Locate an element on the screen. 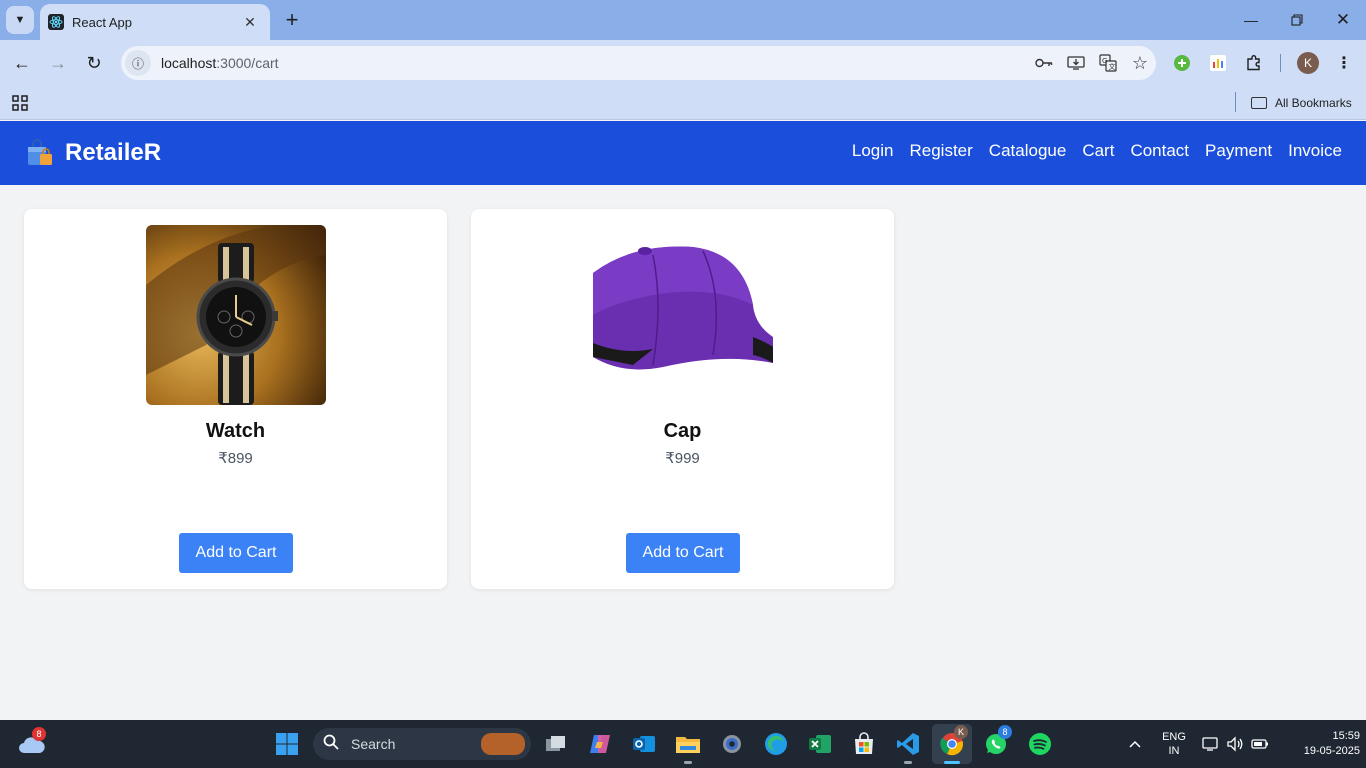 The height and width of the screenshot is (768, 1366). store-icon is located at coordinates (864, 744).